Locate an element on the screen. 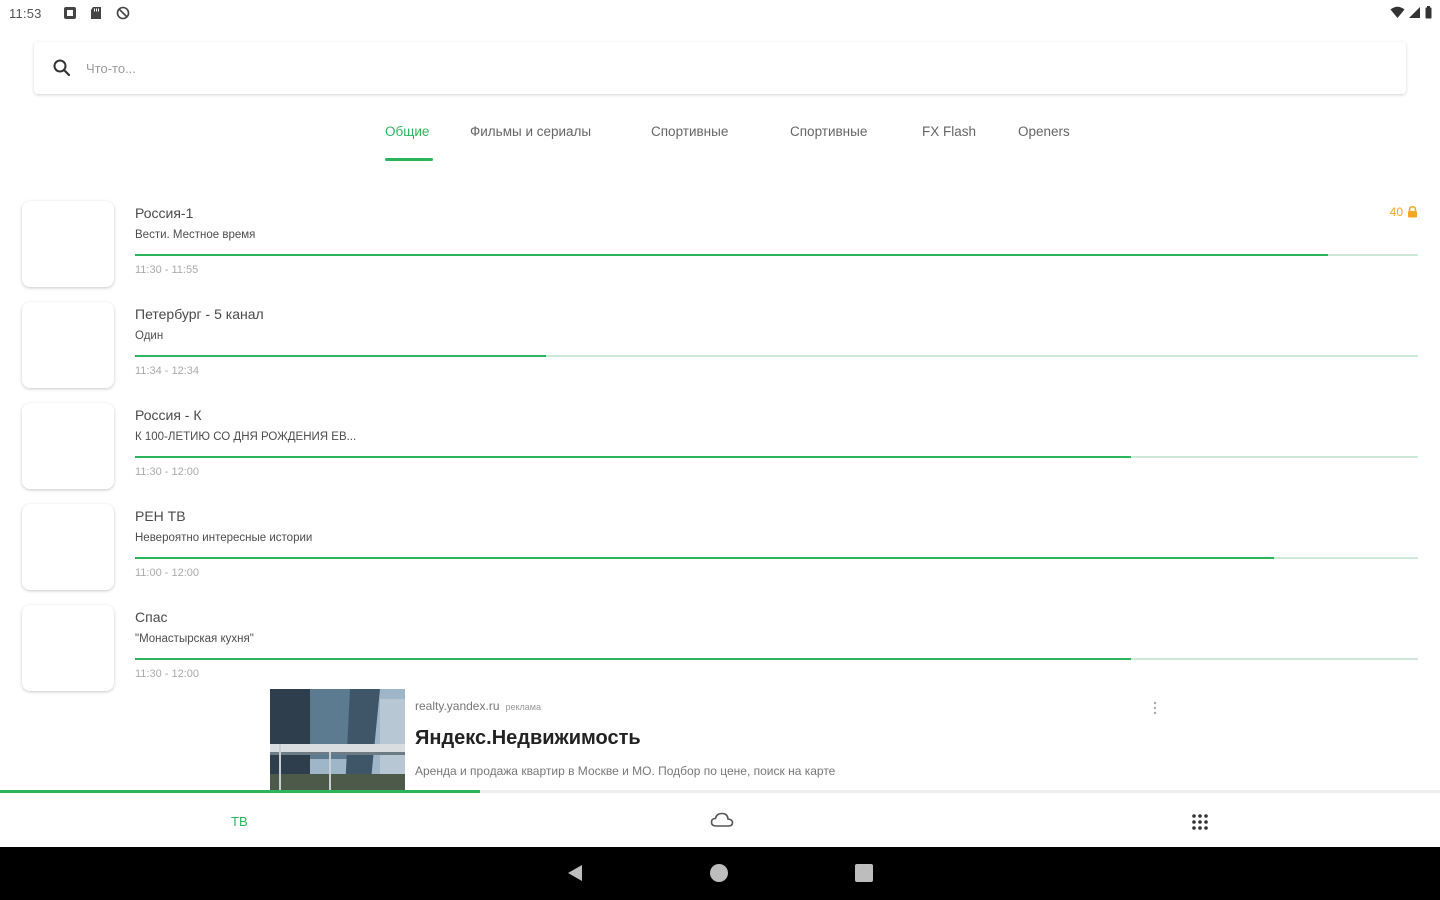 This screenshot has width=1440, height=900. program-title: Невероятно интересные истории is located at coordinates (224, 538).